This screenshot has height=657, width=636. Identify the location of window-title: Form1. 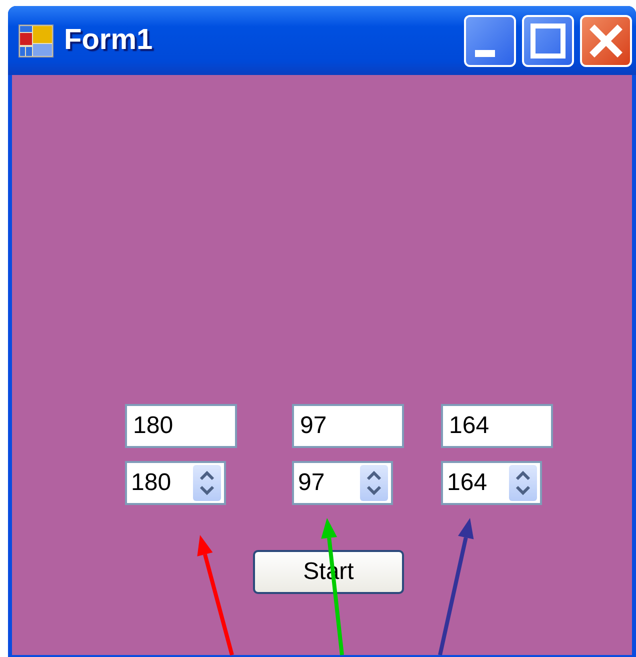
(109, 40).